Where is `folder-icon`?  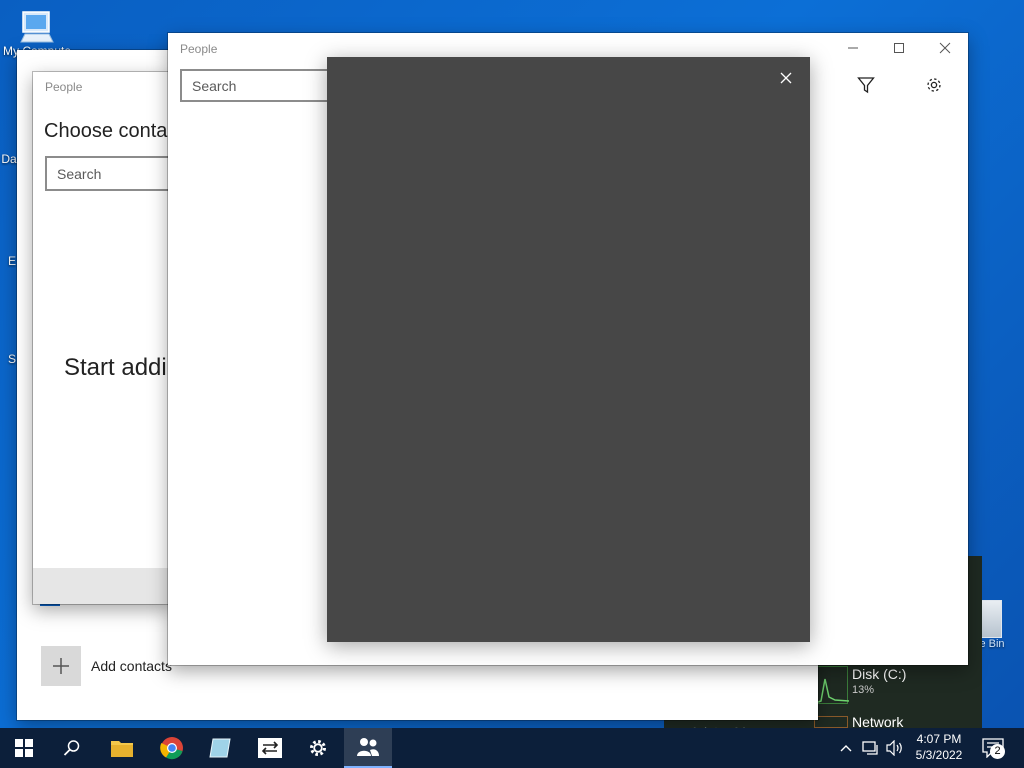
folder-icon is located at coordinates (122, 749).